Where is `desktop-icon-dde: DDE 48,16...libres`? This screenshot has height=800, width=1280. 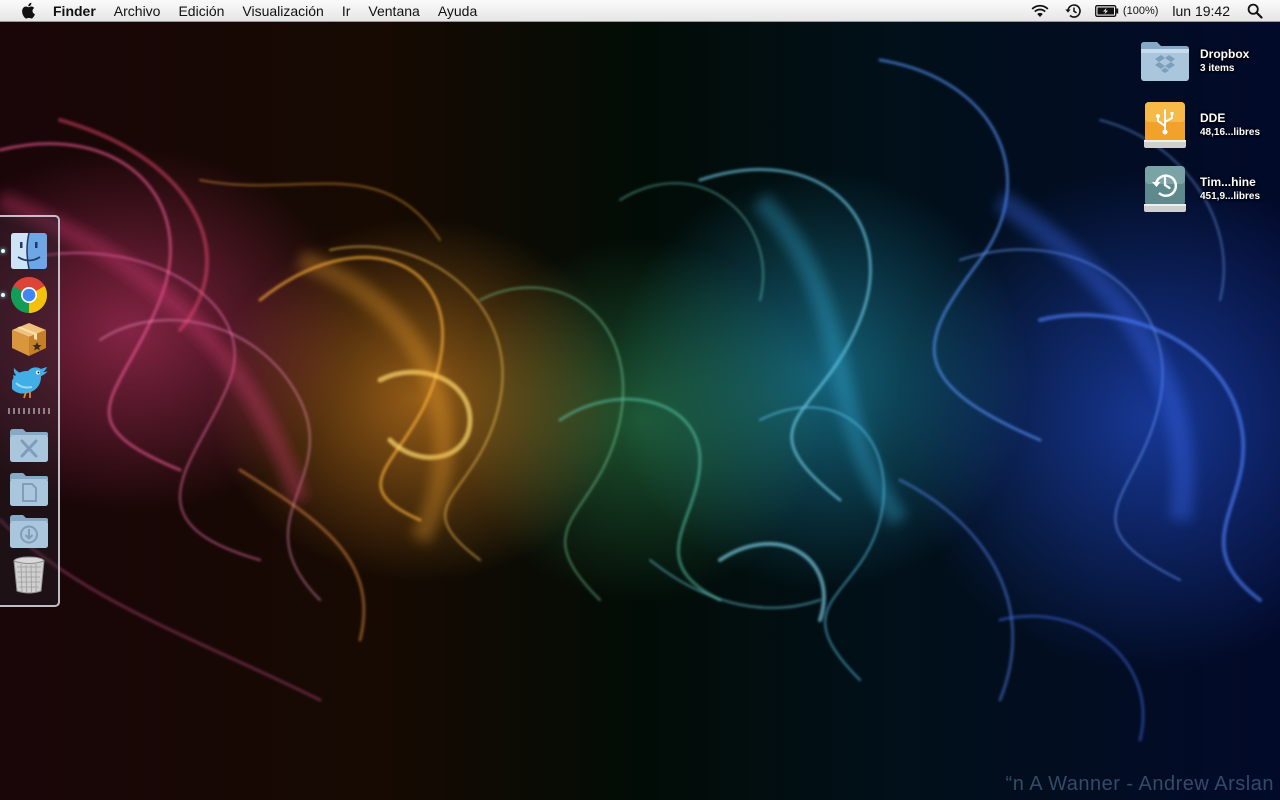
desktop-icon-dde: DDE 48,16...libres is located at coordinates (1208, 125).